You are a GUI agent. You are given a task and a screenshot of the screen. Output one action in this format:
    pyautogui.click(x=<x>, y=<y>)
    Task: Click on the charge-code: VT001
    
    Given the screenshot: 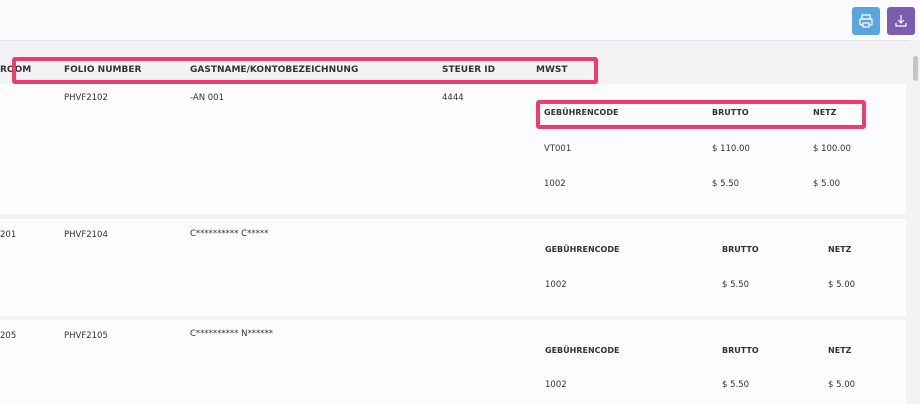 What is the action you would take?
    pyautogui.click(x=558, y=149)
    